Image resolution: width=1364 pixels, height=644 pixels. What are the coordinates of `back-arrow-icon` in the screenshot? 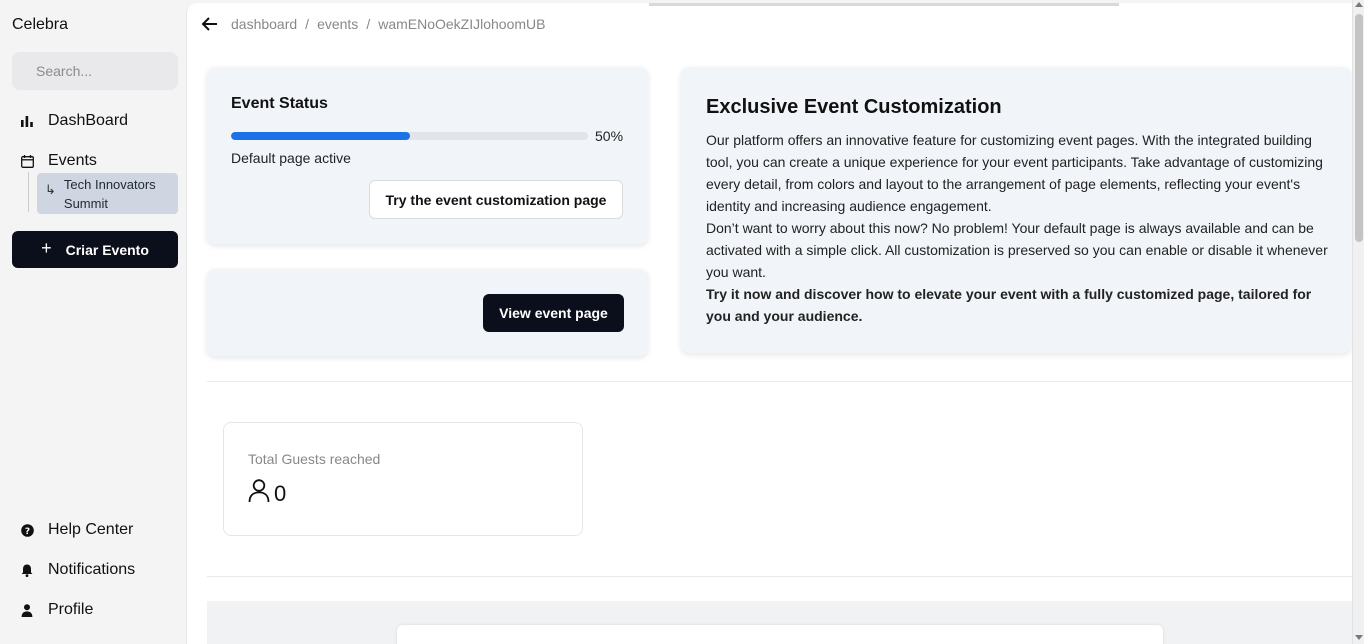 It's located at (210, 24).